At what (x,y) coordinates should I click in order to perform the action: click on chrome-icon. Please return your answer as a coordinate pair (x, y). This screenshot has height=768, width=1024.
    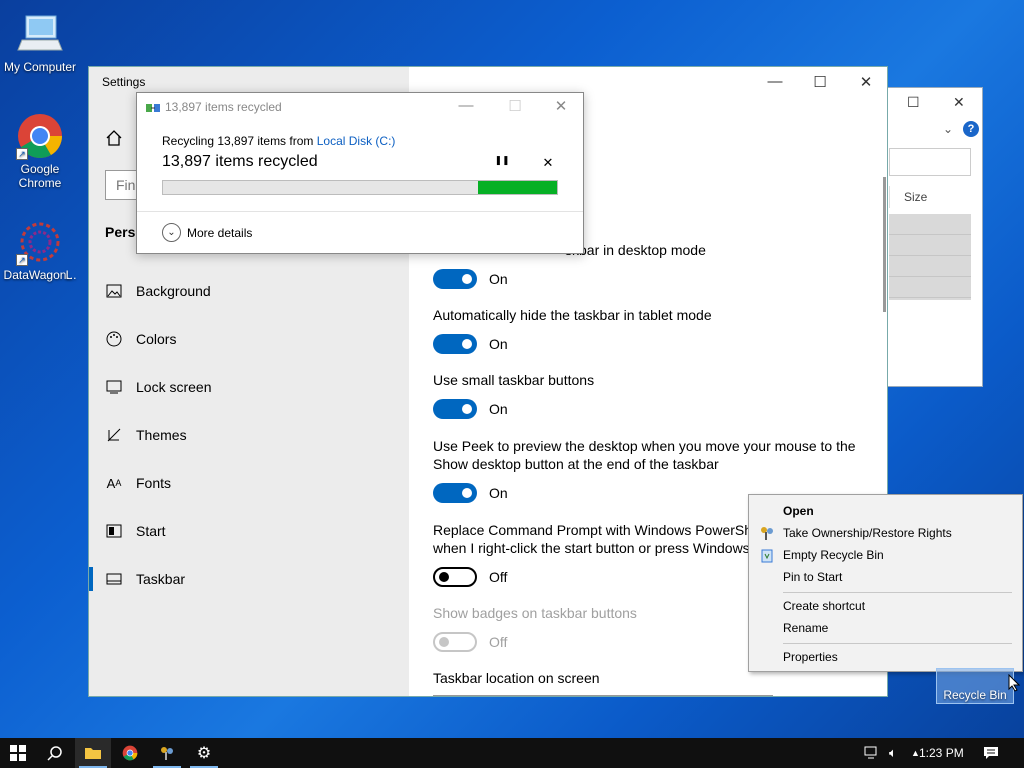
    Looking at the image, I should click on (130, 753).